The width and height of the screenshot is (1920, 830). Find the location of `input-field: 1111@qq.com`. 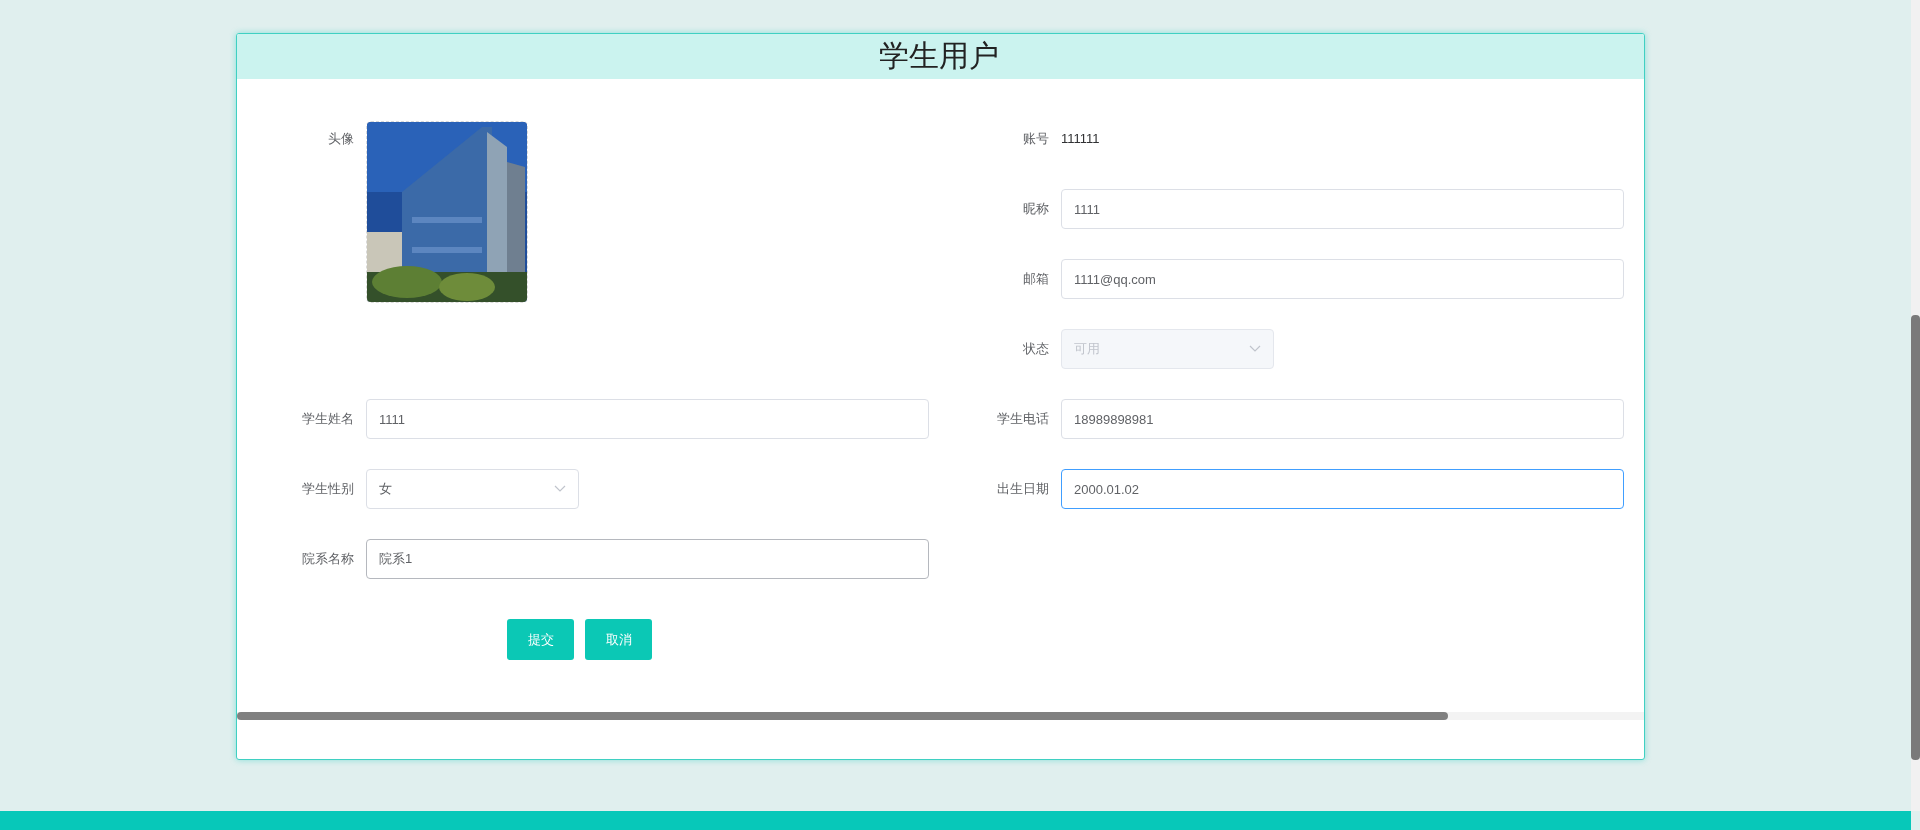

input-field: 1111@qq.com is located at coordinates (1342, 279).